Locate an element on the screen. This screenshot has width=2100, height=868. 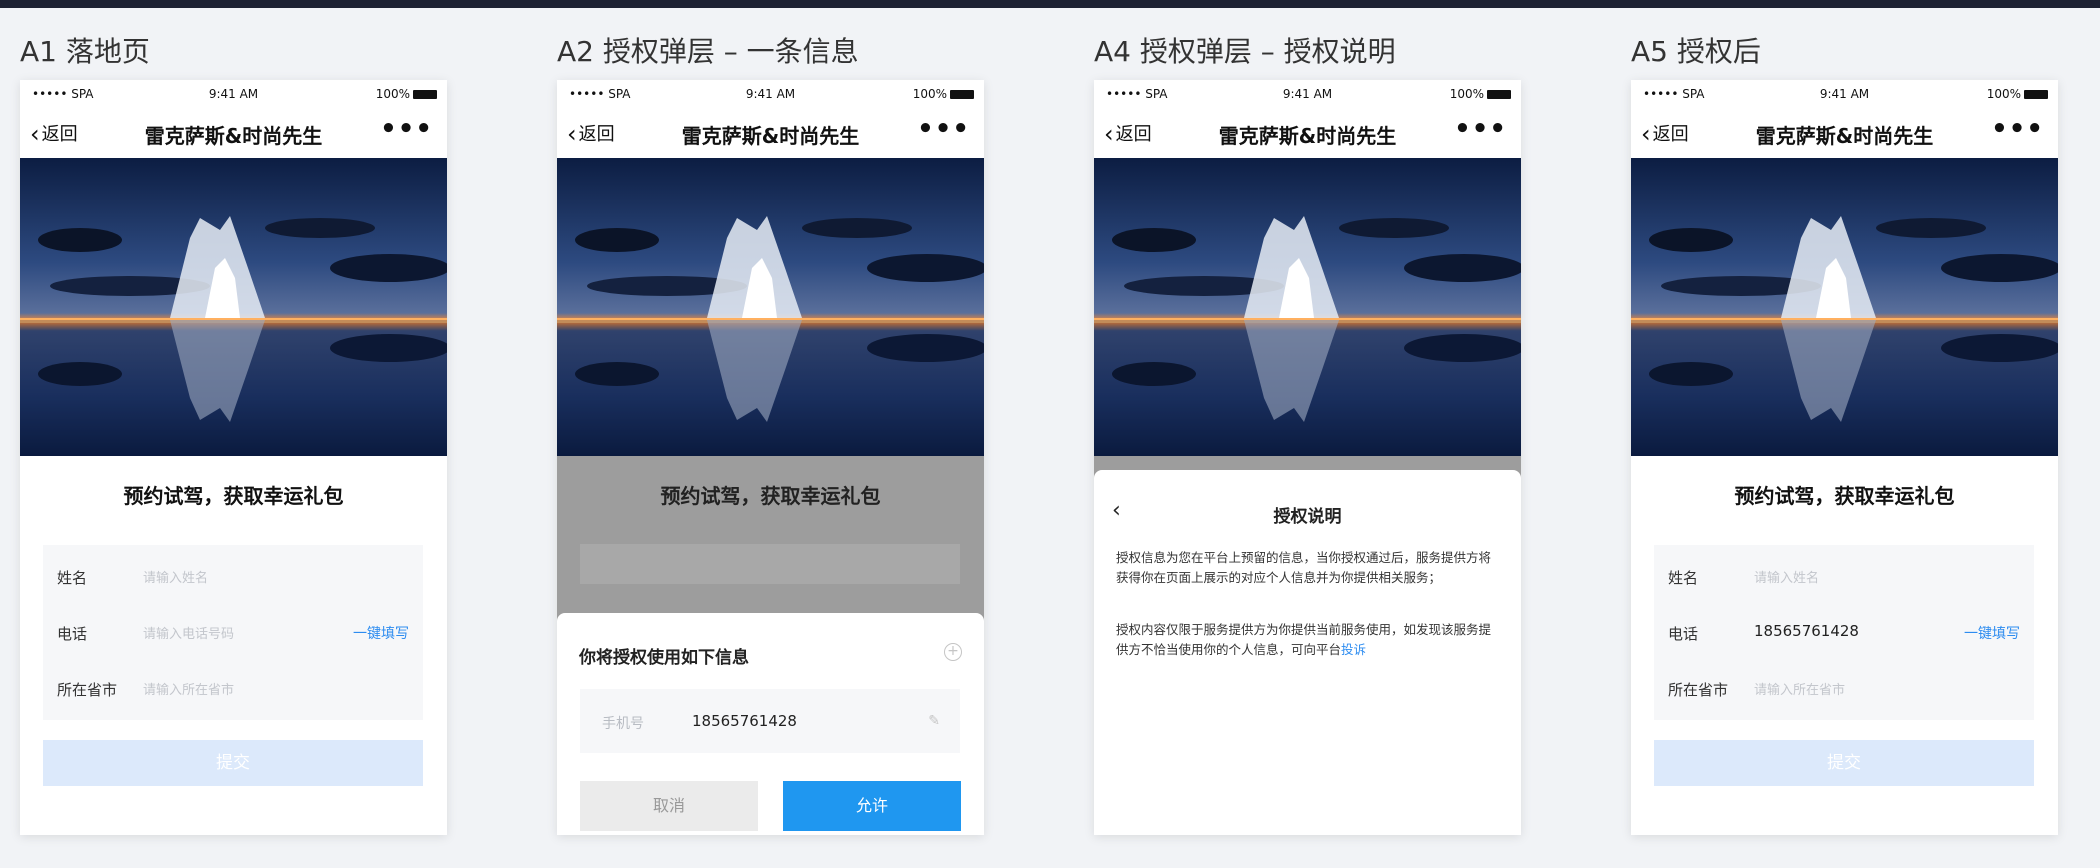
info-row-phone: 手机号 18565761428 ✎ is located at coordinates (770, 721).